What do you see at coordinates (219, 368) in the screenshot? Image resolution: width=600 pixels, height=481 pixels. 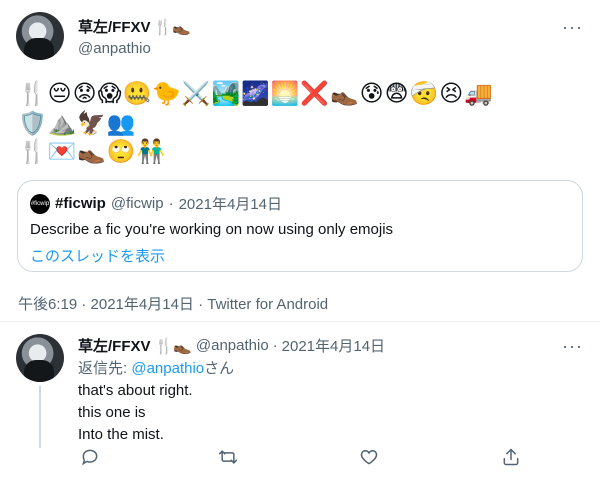 I see `replying-to-suffix: さん` at bounding box center [219, 368].